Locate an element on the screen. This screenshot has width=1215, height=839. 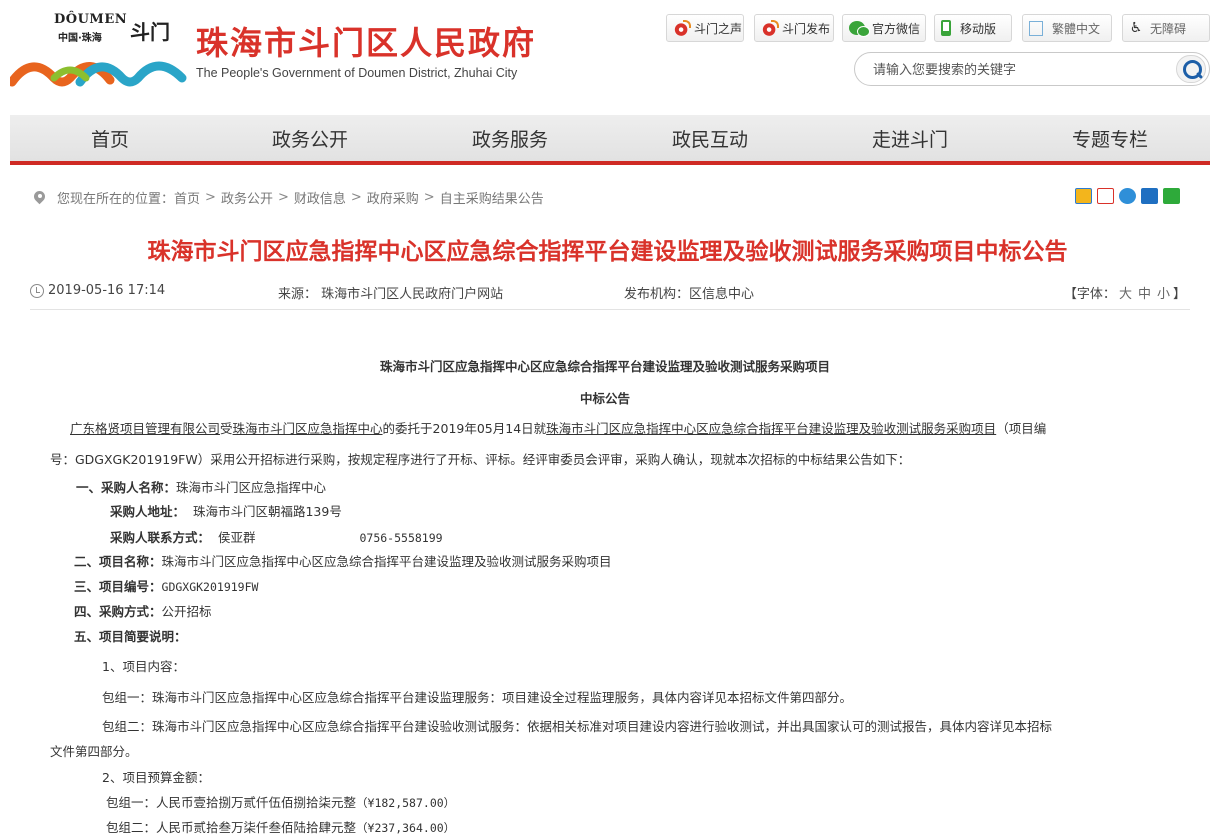
section-label: 四、采购方式： is located at coordinates (118, 611).